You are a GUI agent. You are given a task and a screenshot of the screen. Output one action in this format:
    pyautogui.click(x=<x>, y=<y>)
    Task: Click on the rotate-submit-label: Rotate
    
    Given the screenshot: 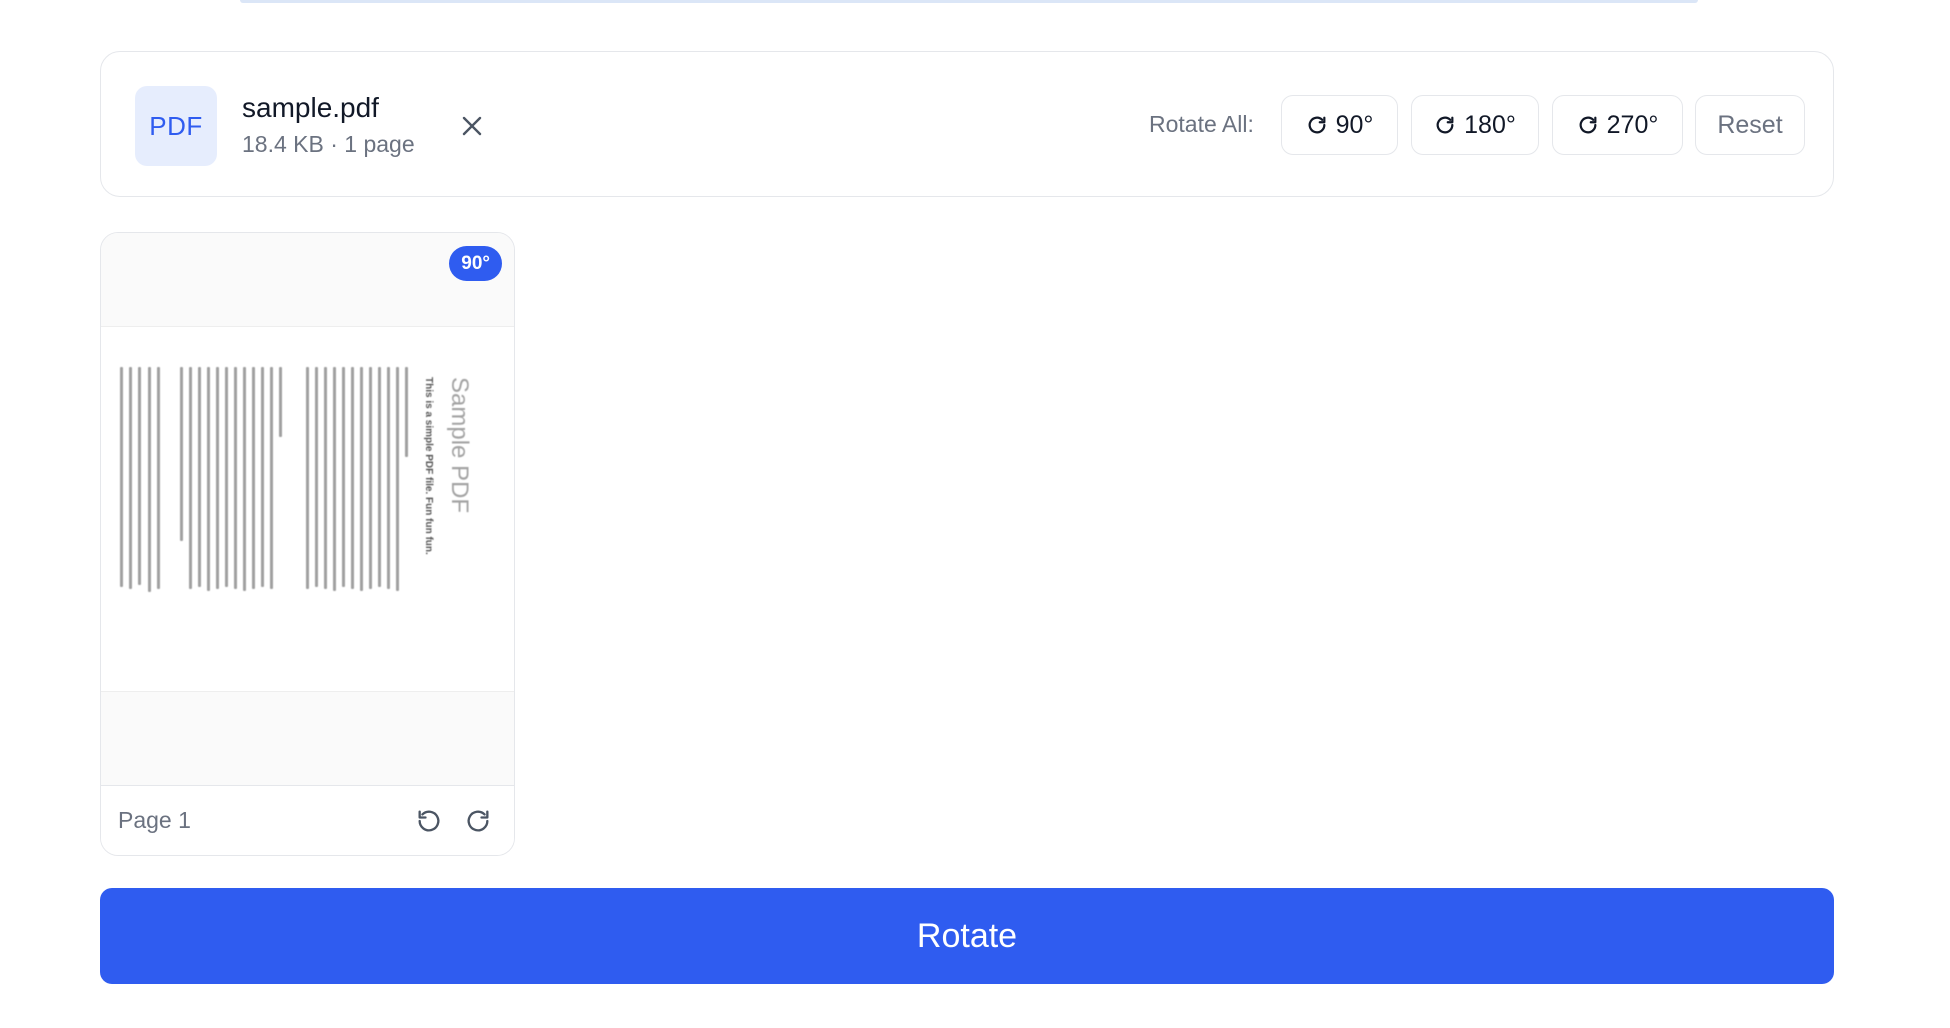 What is the action you would take?
    pyautogui.click(x=967, y=935)
    